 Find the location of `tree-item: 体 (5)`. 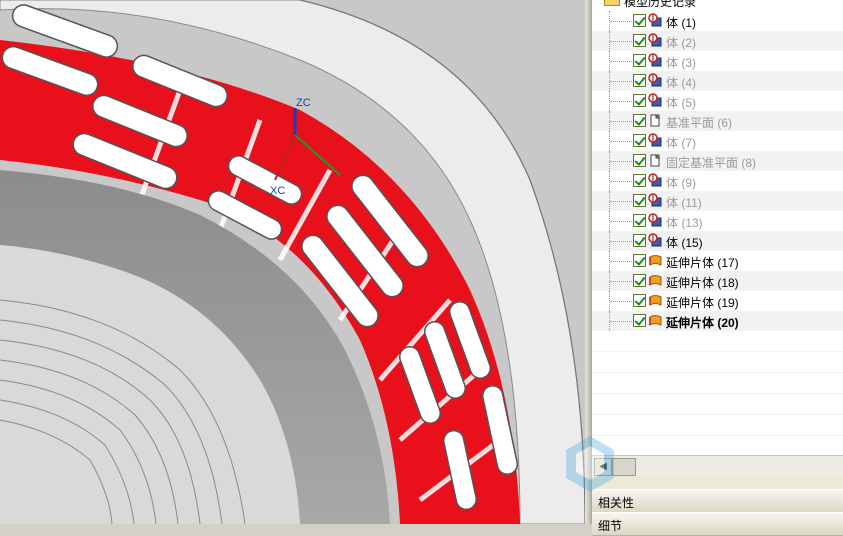

tree-item: 体 (5) is located at coordinates (717, 101).